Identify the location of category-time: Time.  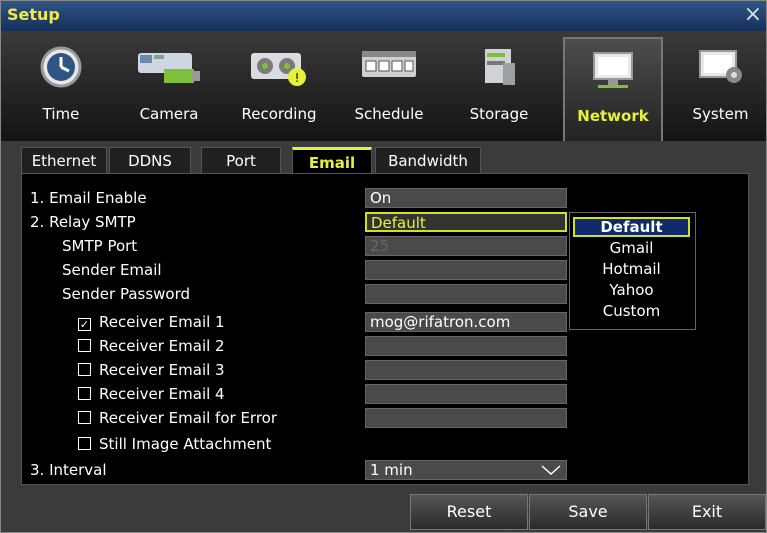
(61, 86).